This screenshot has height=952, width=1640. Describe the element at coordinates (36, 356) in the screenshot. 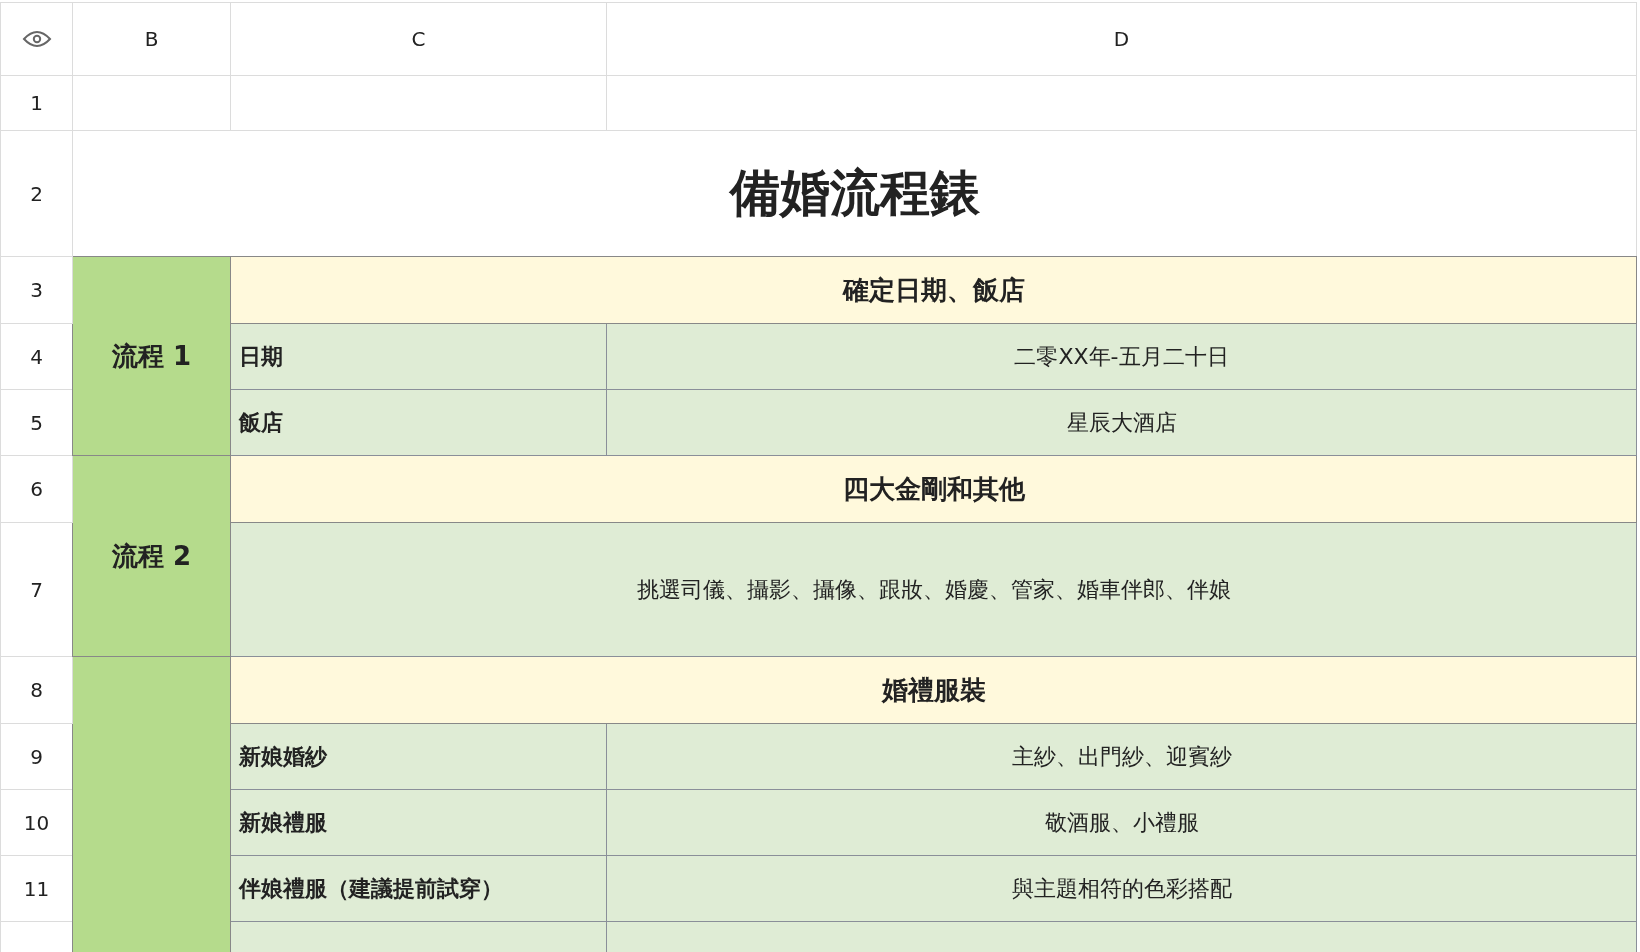

I see `row-number: 4` at that location.